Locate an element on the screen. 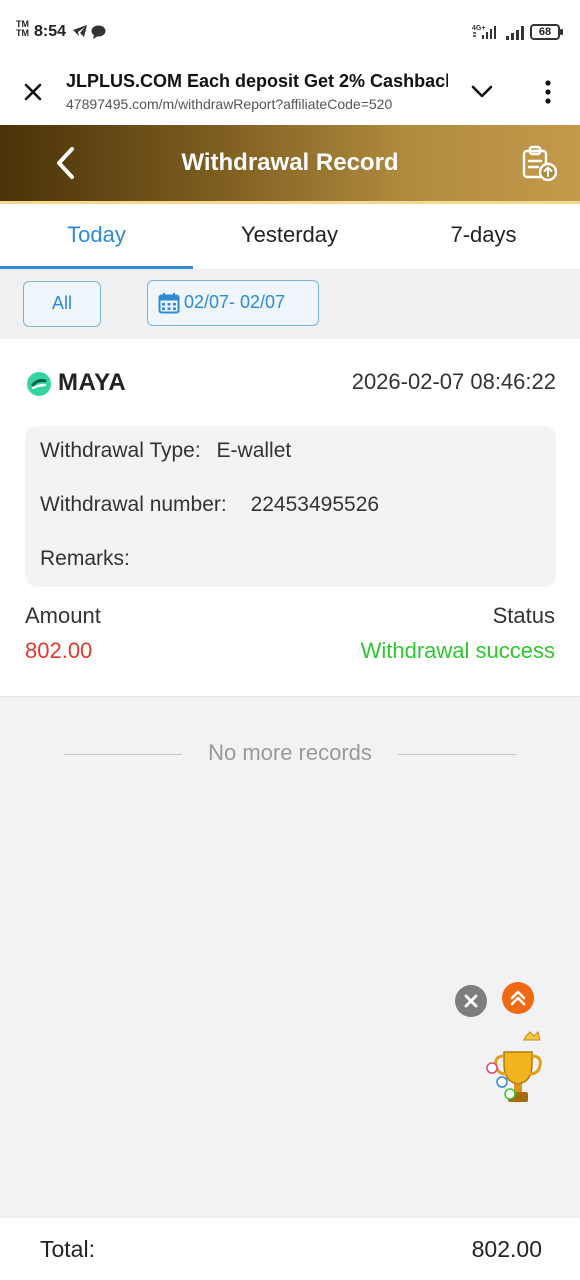  trophy-icon is located at coordinates (517, 1071).